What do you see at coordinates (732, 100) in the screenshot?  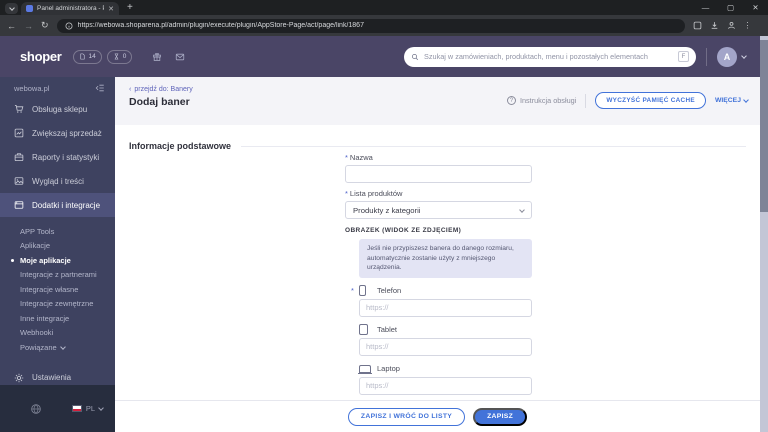 I see `more-button: WIĘCEJ` at bounding box center [732, 100].